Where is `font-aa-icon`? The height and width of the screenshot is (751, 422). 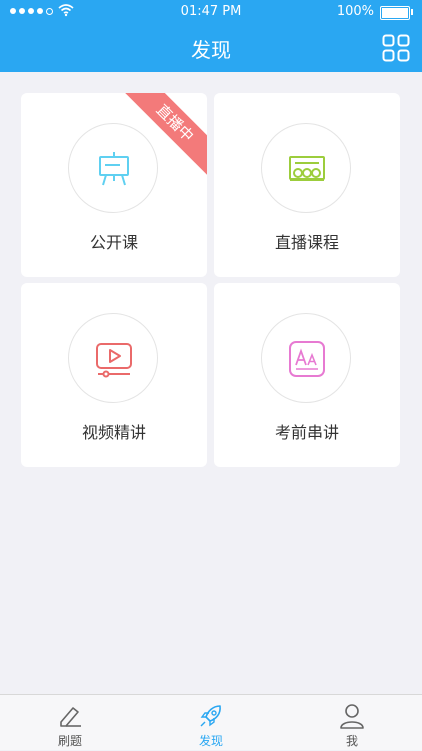 font-aa-icon is located at coordinates (307, 359).